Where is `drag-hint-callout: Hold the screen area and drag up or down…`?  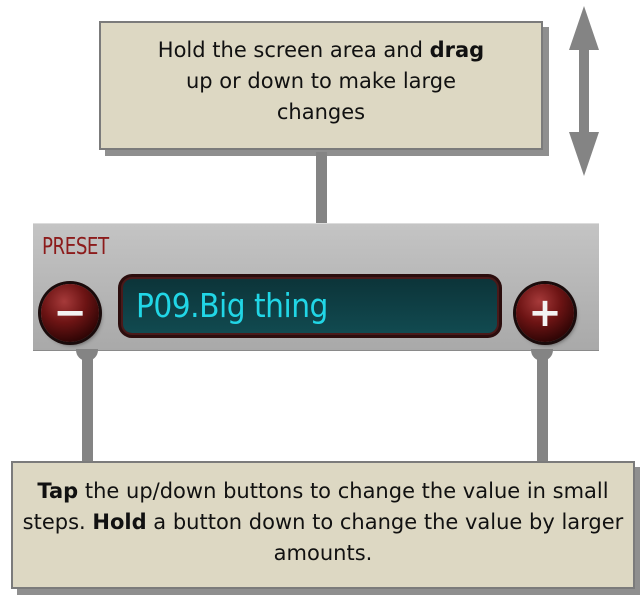 drag-hint-callout: Hold the screen area and drag up or down… is located at coordinates (321, 85).